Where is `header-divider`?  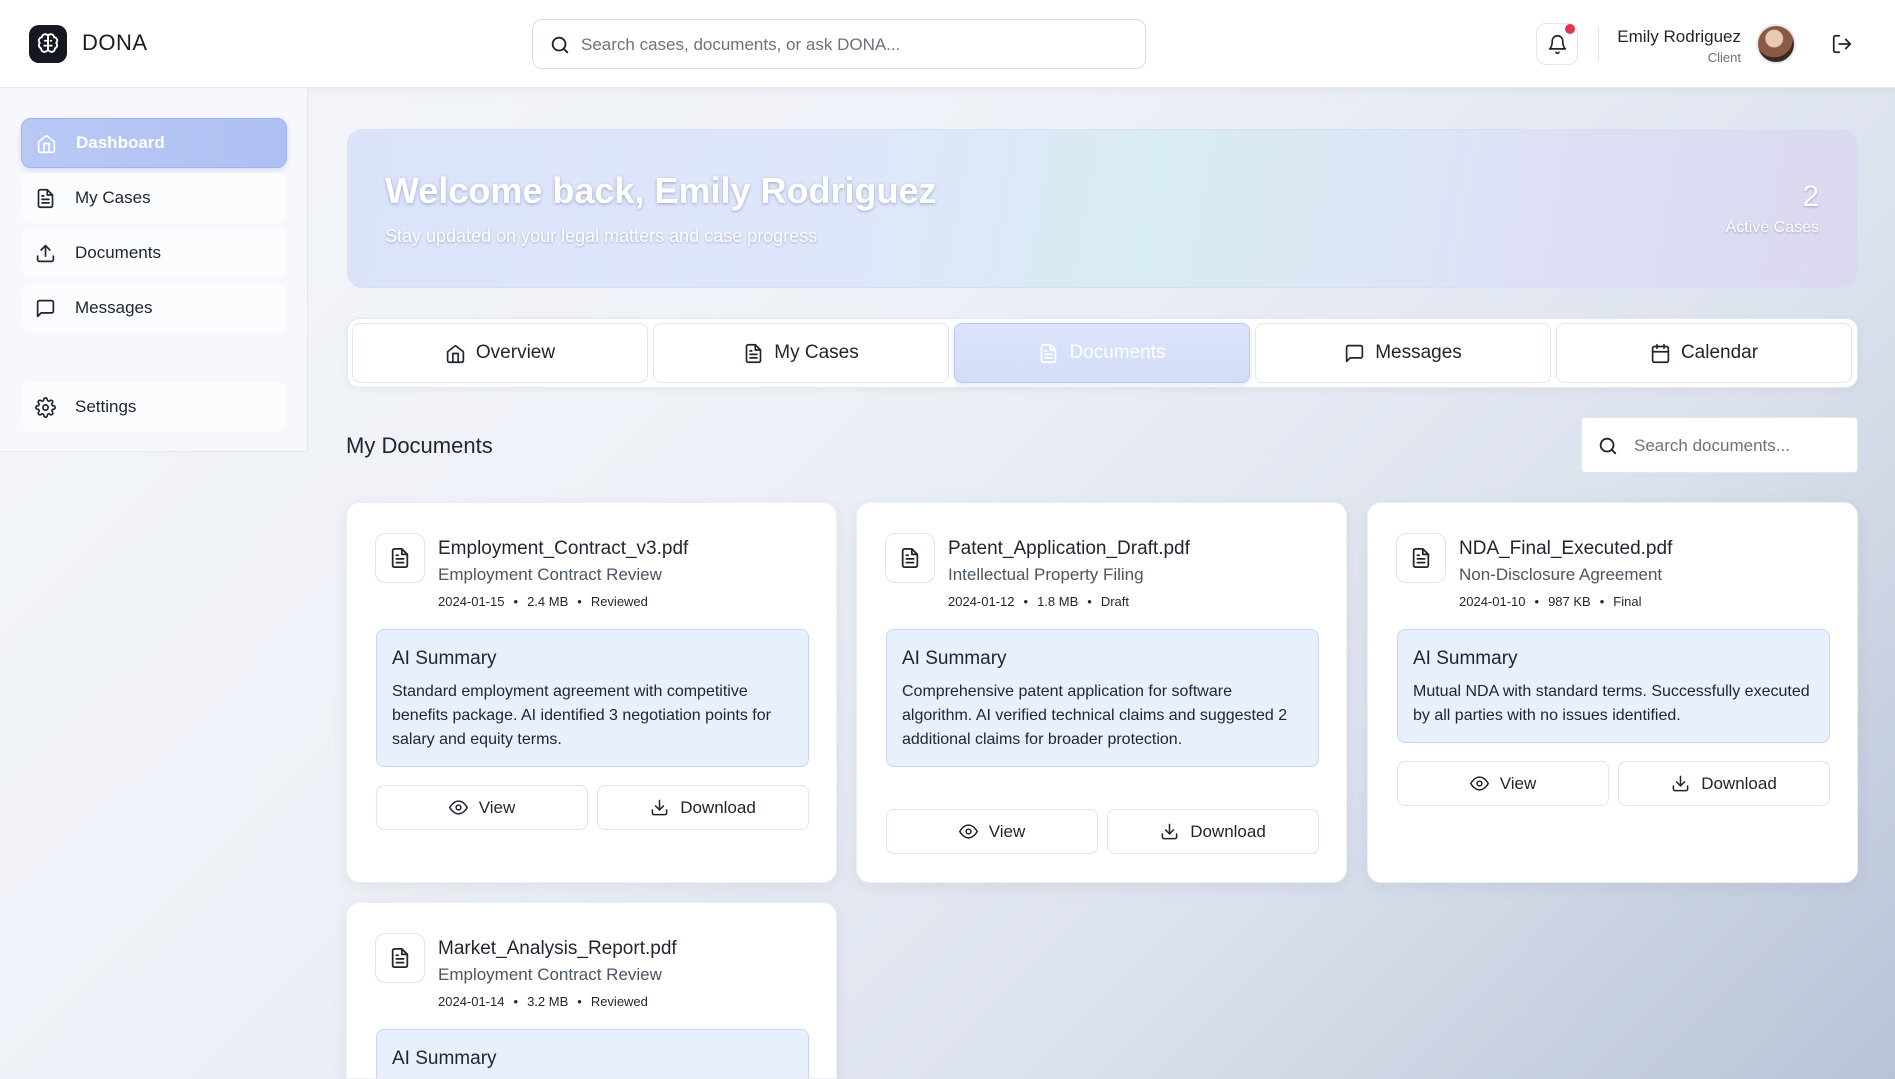 header-divider is located at coordinates (1598, 44).